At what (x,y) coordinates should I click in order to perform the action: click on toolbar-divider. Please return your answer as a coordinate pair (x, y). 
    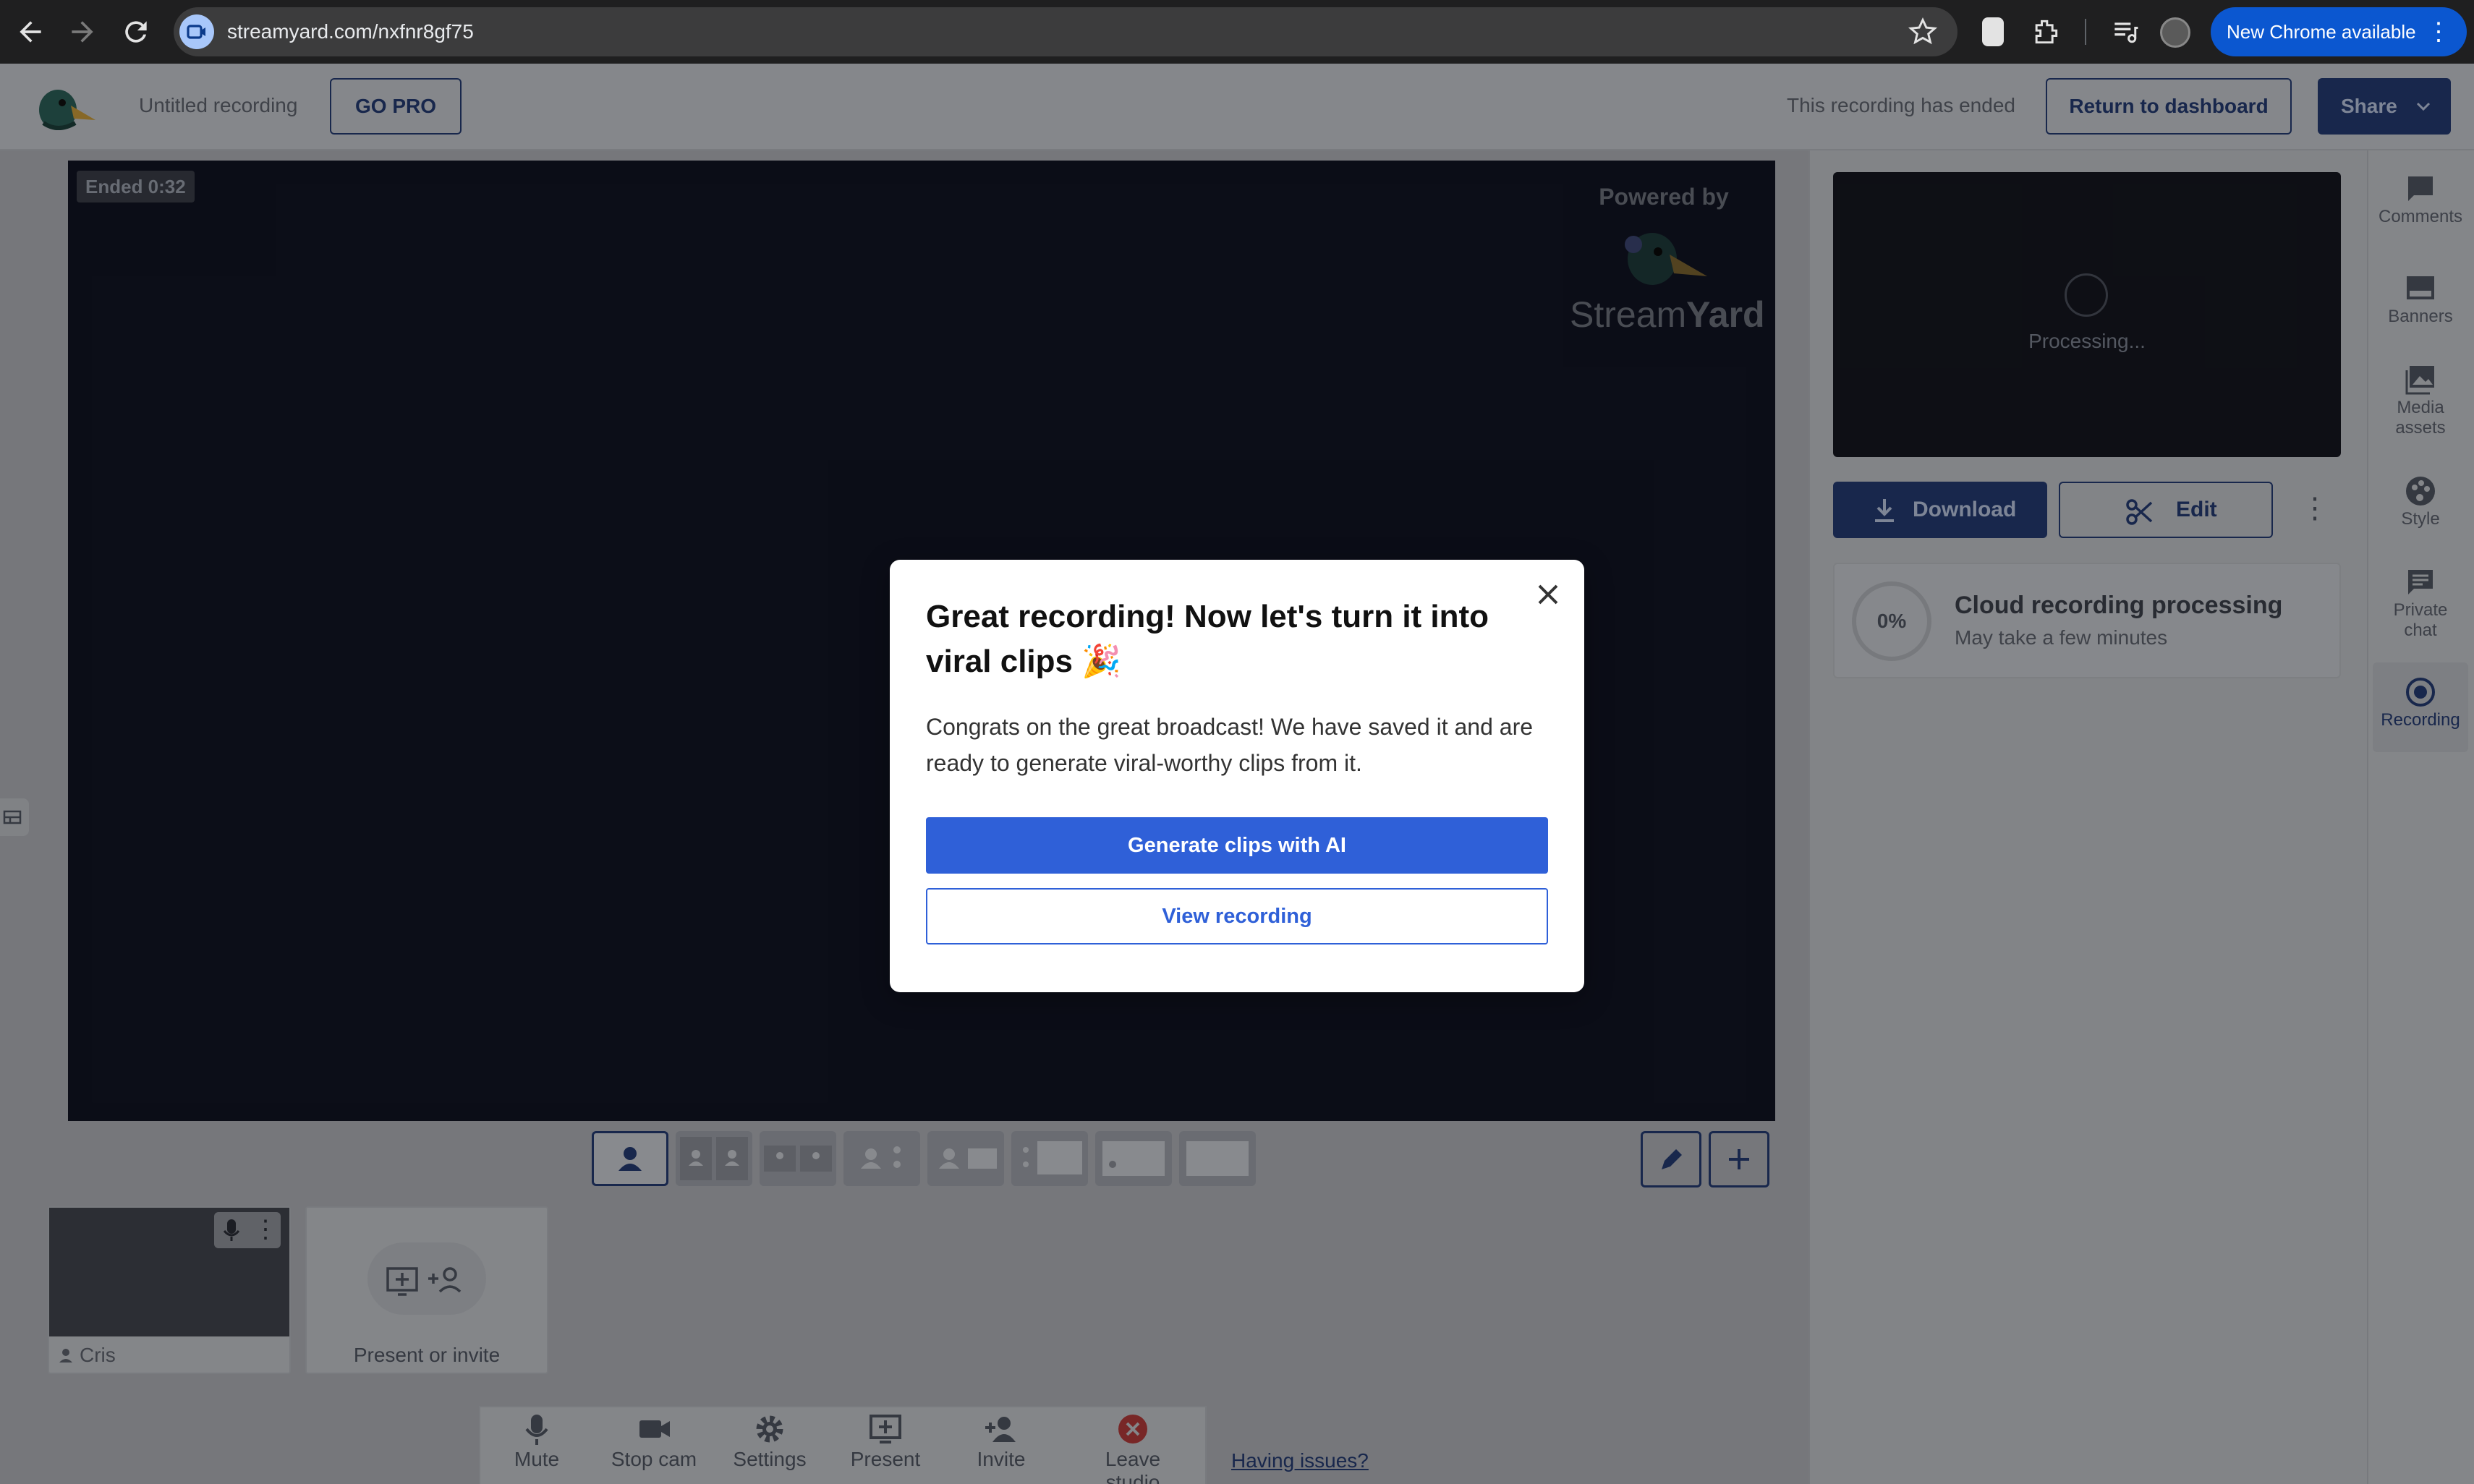
    Looking at the image, I should click on (2085, 32).